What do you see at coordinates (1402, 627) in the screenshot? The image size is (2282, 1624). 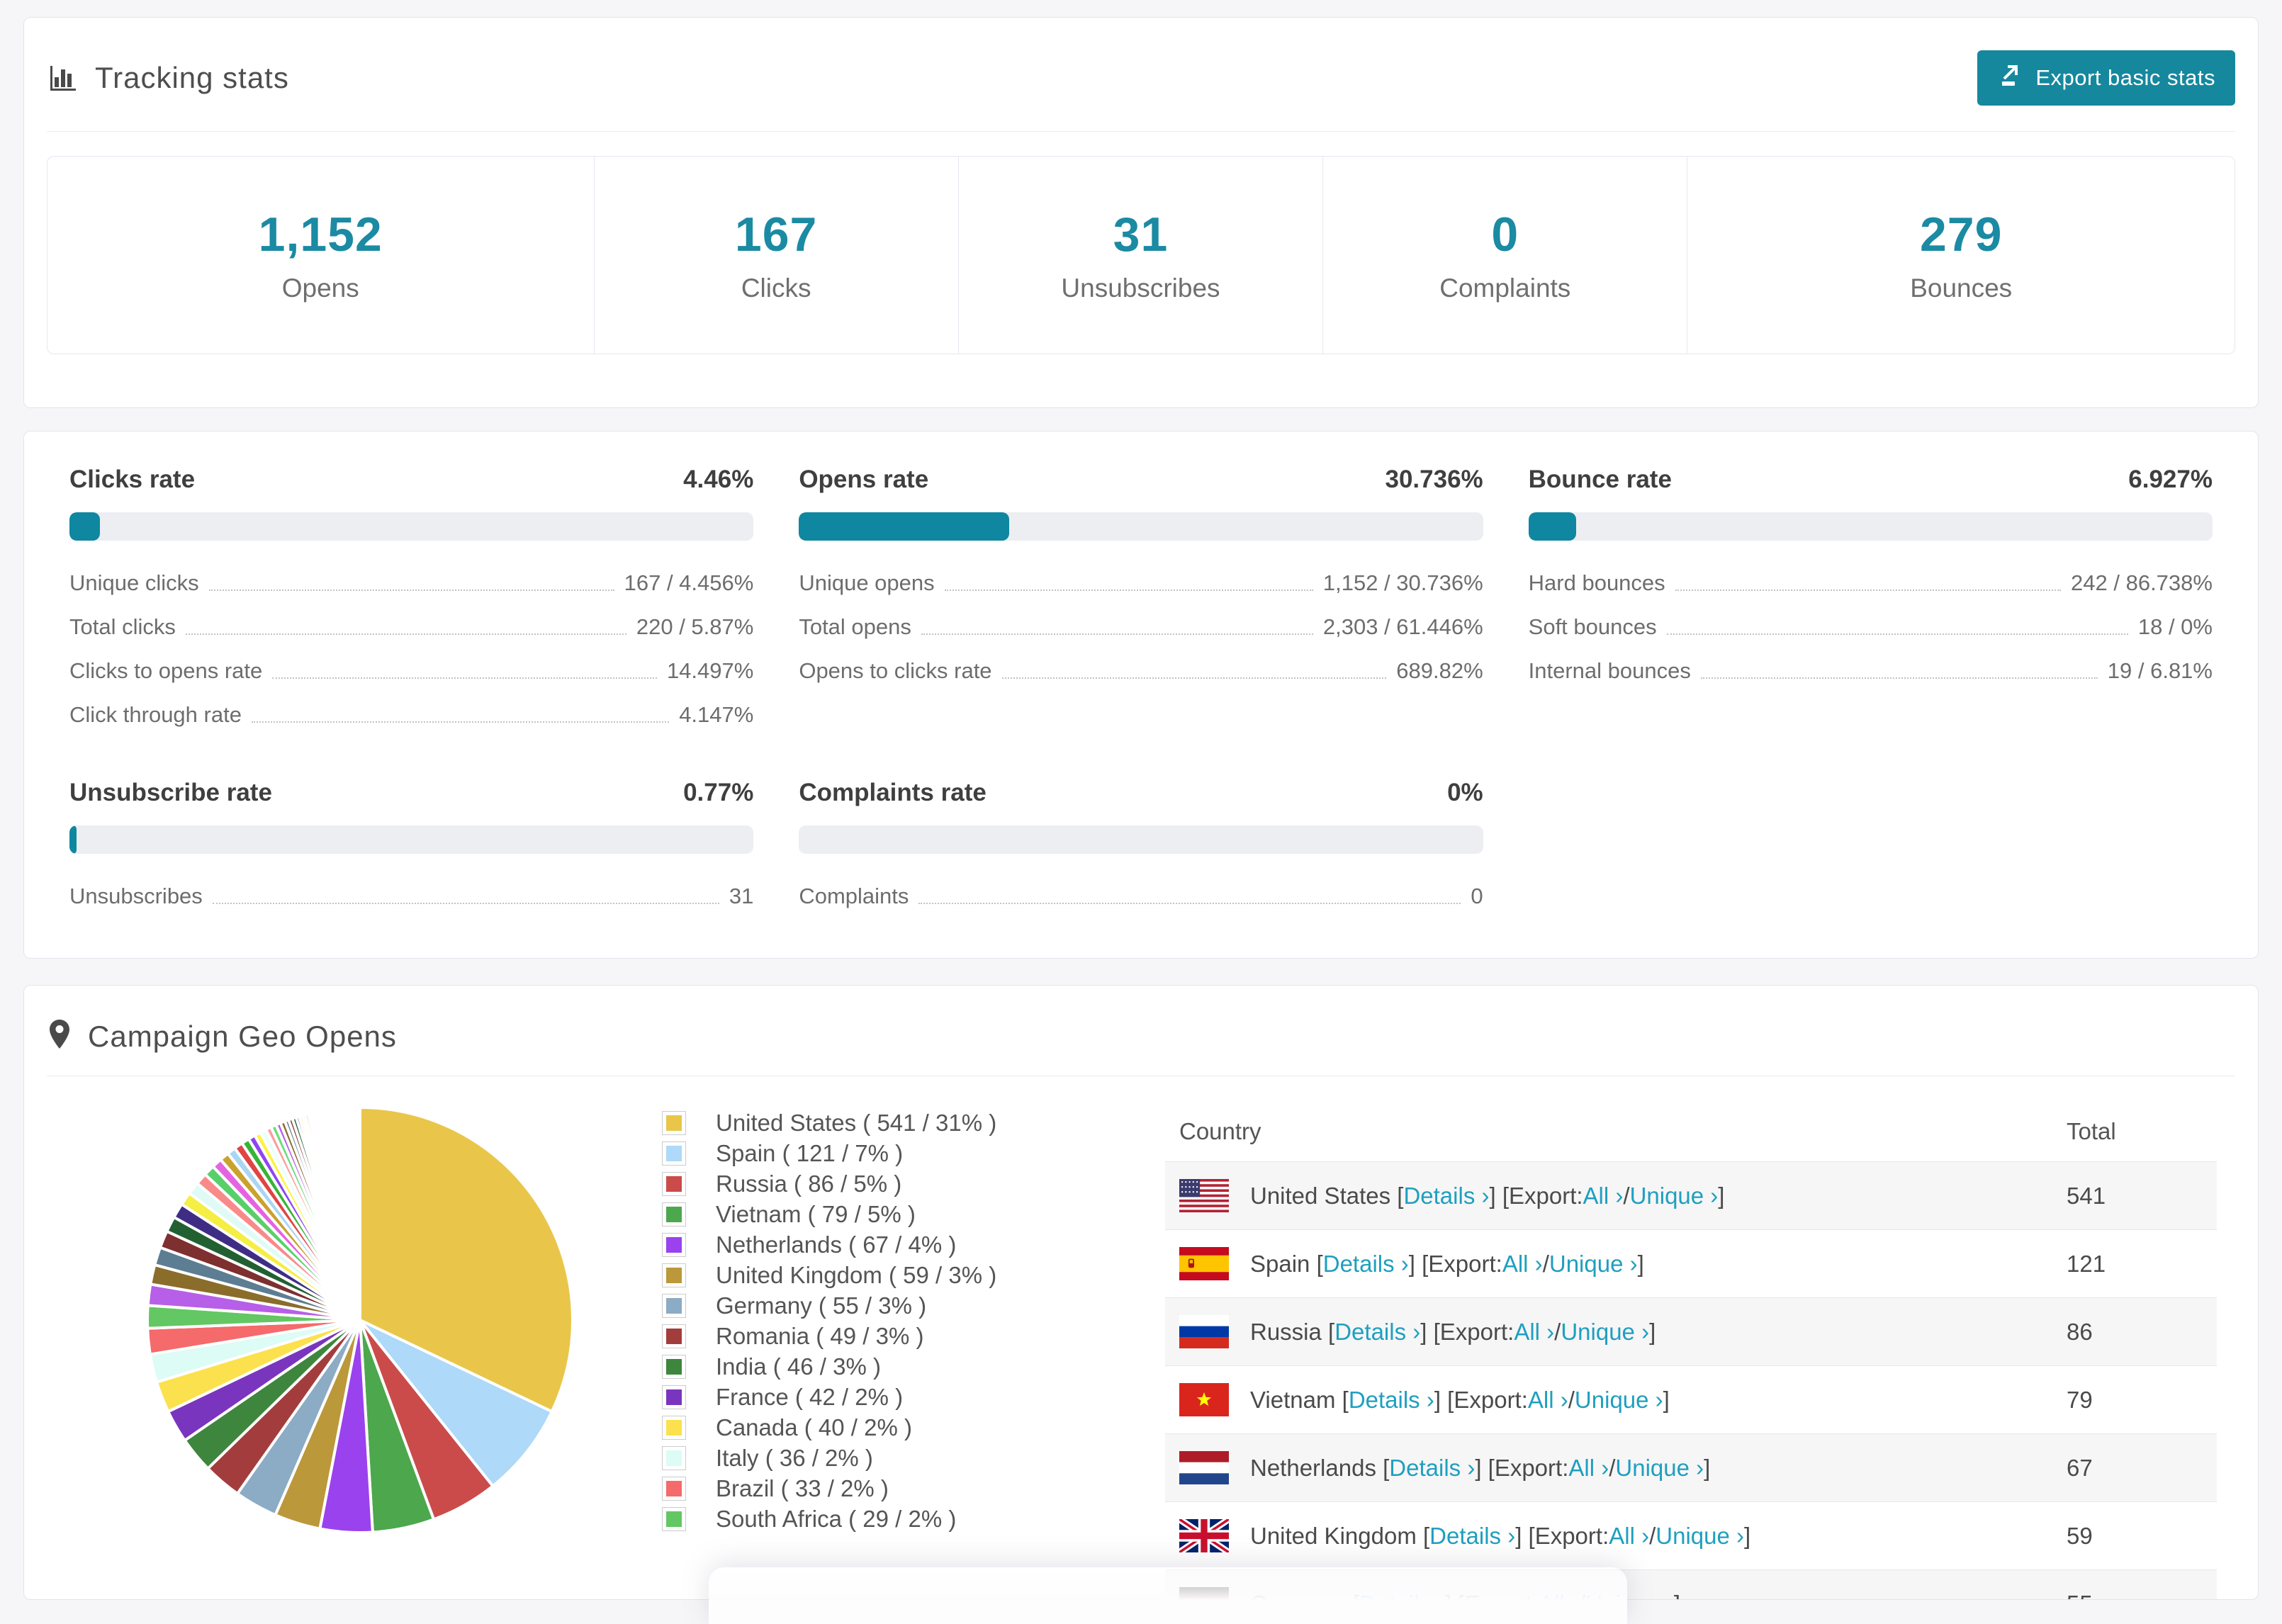 I see `metric-value: 2,303 / 61.446%` at bounding box center [1402, 627].